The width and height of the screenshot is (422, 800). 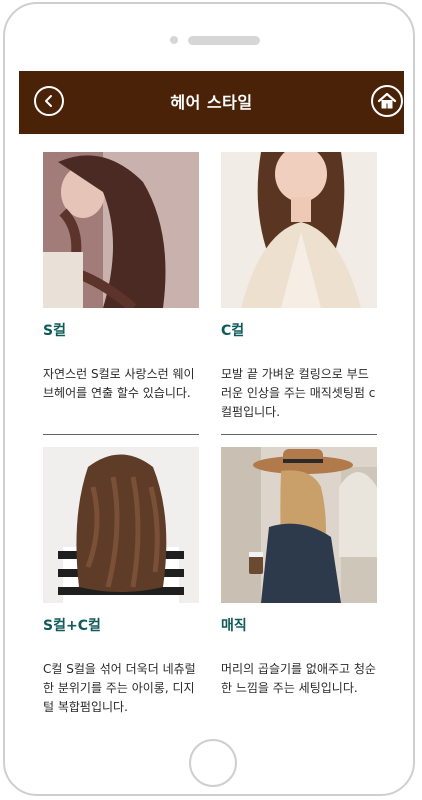 I want to click on card-description: 머리의 곱슬기를 없애주고 청순한 느낌을 주는 세팅입니다., so click(x=298, y=678).